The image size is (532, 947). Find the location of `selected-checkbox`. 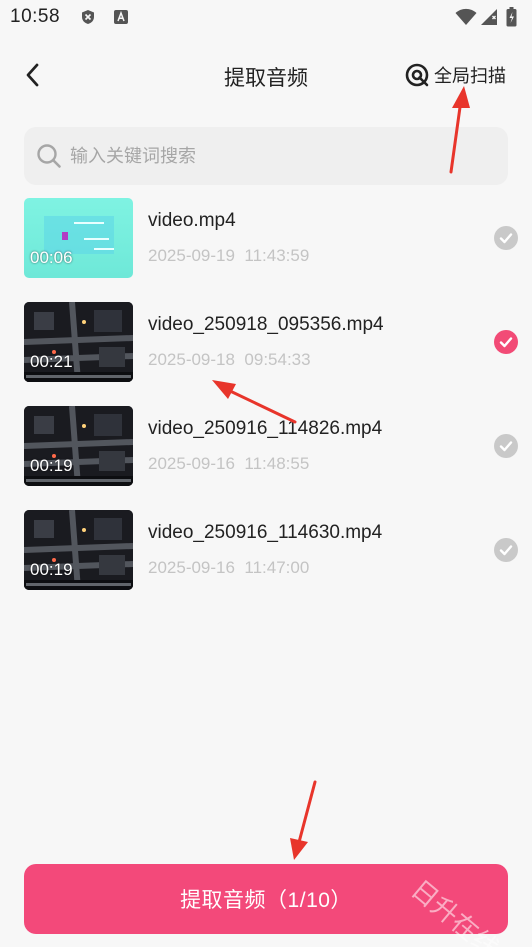

selected-checkbox is located at coordinates (506, 342).